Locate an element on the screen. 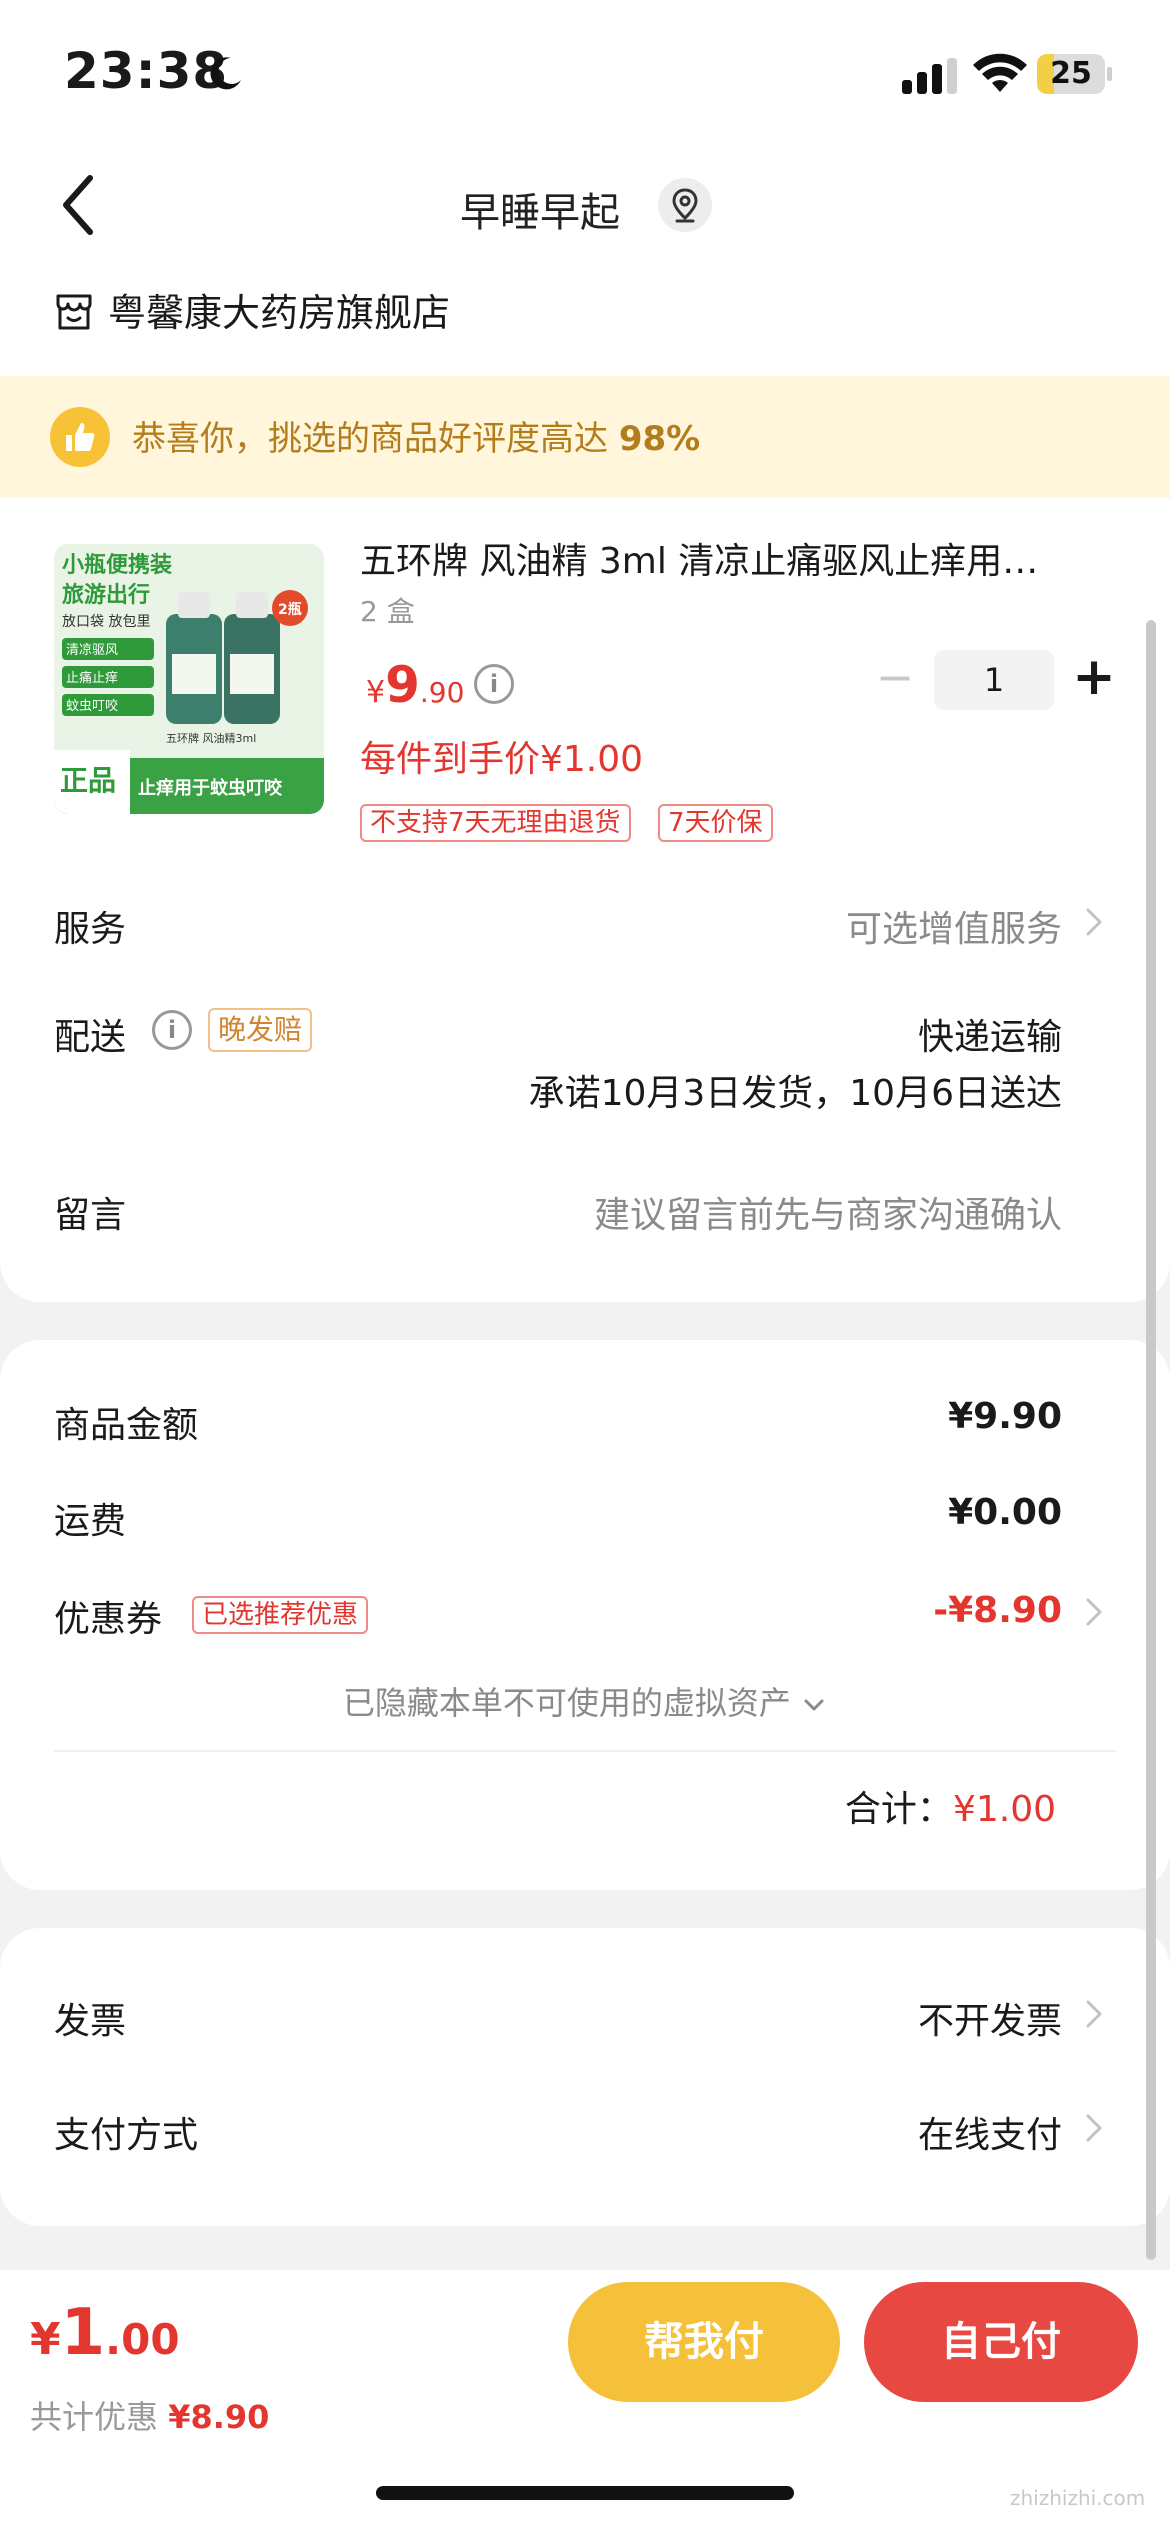 The width and height of the screenshot is (1170, 2532). product-image-feature-1: 清凉驱风 is located at coordinates (92, 650).